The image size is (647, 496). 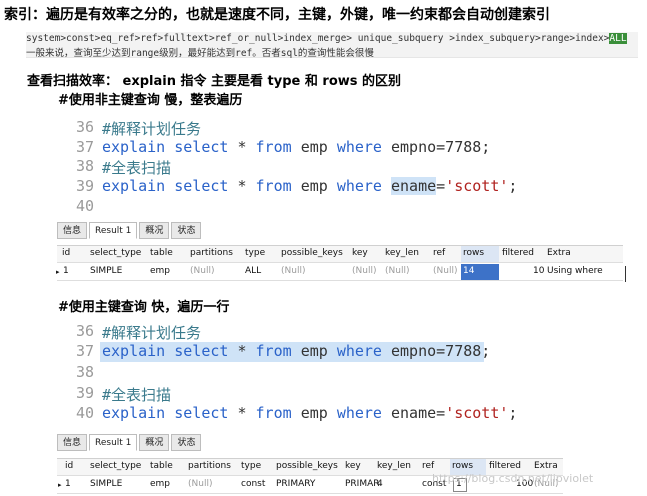 What do you see at coordinates (84, 413) in the screenshot?
I see `line-number: 40` at bounding box center [84, 413].